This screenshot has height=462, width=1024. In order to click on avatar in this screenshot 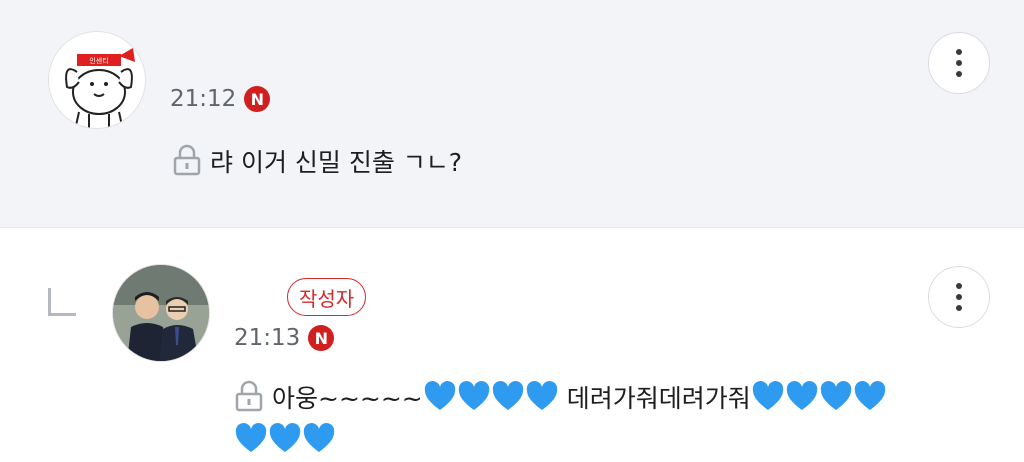, I will do `click(161, 313)`.